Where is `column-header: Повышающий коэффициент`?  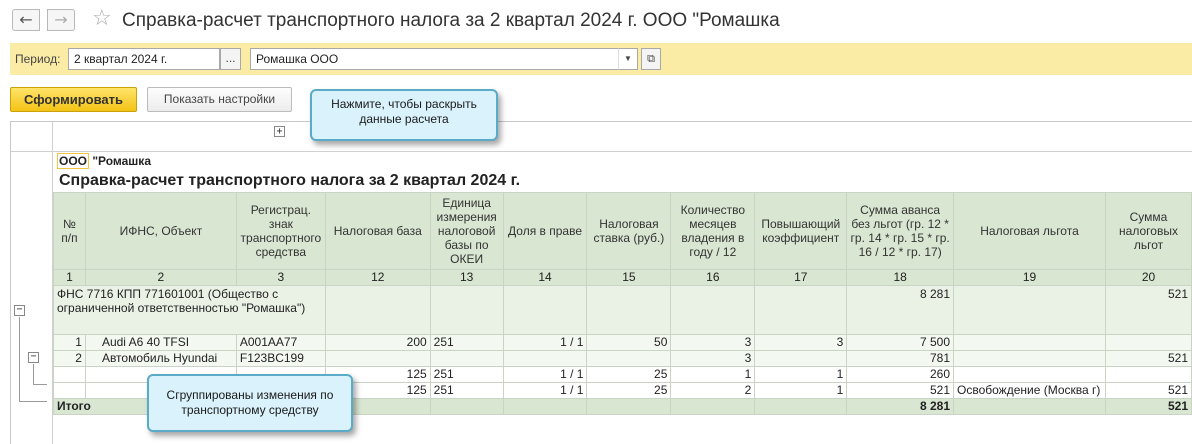 column-header: Повышающий коэффициент is located at coordinates (801, 231).